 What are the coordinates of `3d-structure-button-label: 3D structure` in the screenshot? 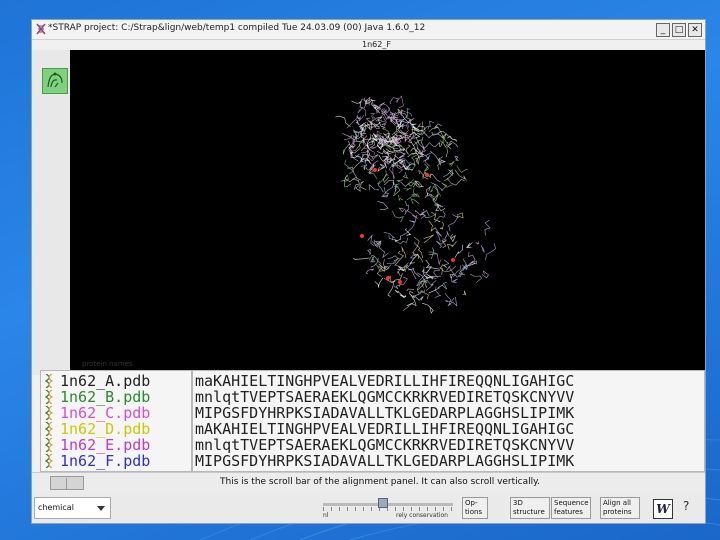 It's located at (529, 507).